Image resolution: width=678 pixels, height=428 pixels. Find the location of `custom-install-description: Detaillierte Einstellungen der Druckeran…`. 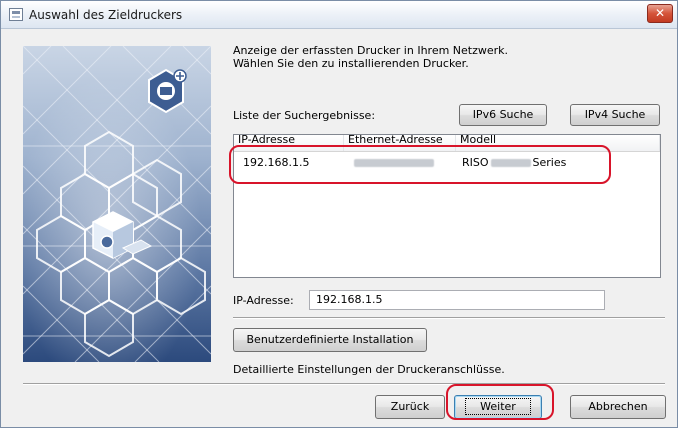

custom-install-description: Detaillierte Einstellungen der Druckeran… is located at coordinates (369, 369).